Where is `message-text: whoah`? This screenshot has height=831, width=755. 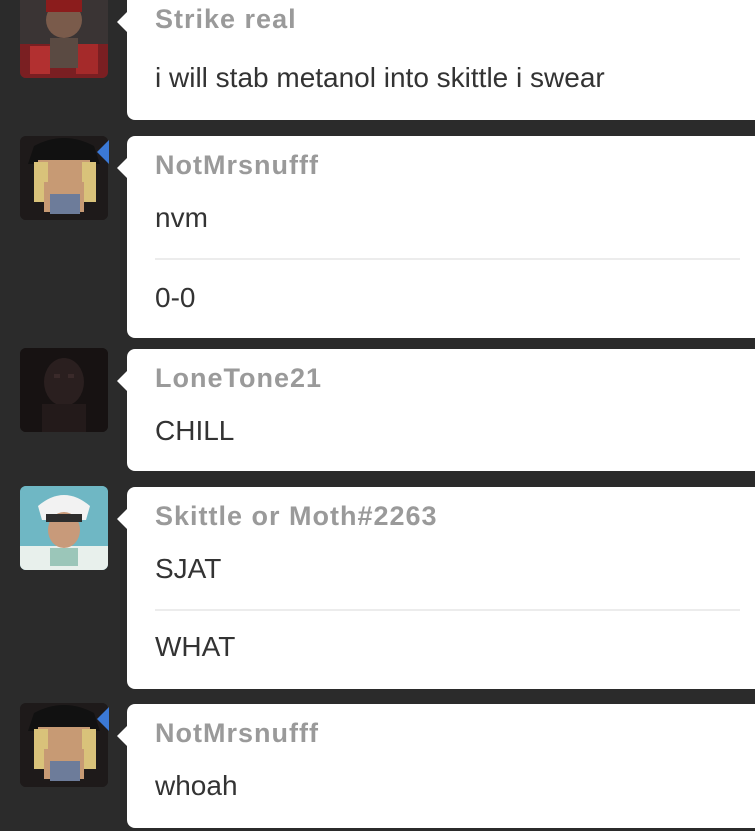
message-text: whoah is located at coordinates (196, 785).